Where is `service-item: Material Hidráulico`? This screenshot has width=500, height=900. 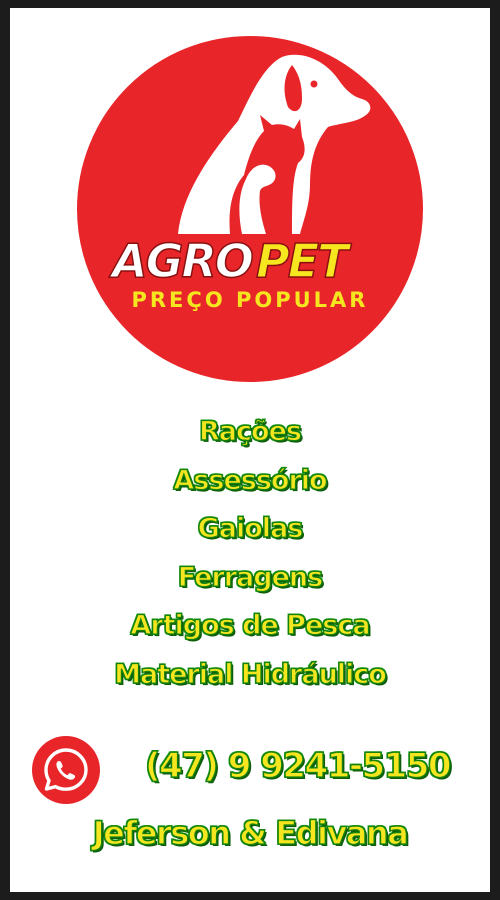 service-item: Material Hidráulico is located at coordinates (251, 674).